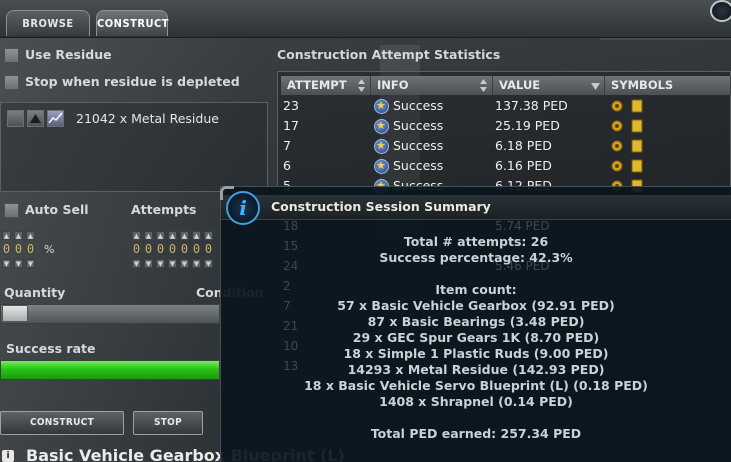 The image size is (731, 462). Describe the element at coordinates (389, 54) in the screenshot. I see `stats-heading: Construction Attempt Statistics` at that location.